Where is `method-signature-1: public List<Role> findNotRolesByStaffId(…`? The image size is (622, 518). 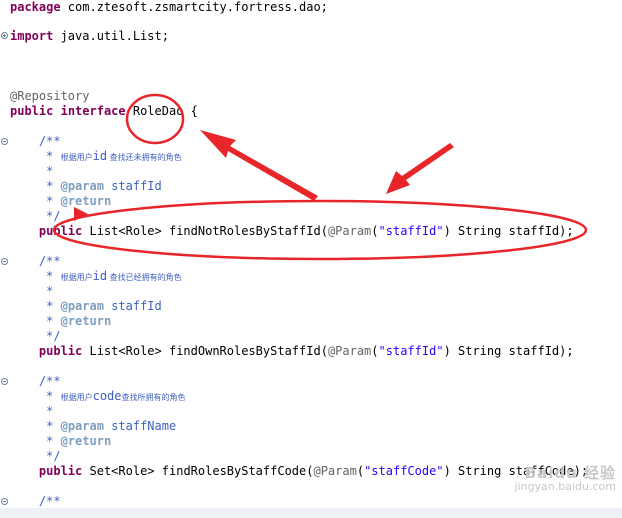 method-signature-1: public List<Role> findNotRolesByStaffId(… is located at coordinates (292, 231).